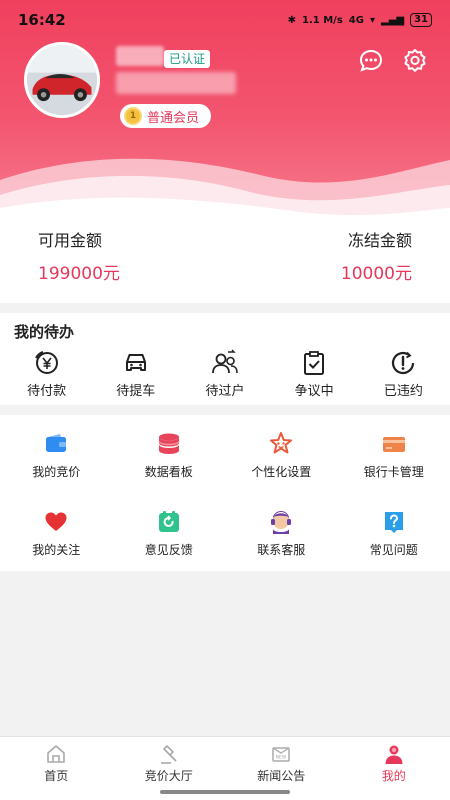 Image resolution: width=450 pixels, height=800 pixels. I want to click on wave-decoration, so click(225, 186).